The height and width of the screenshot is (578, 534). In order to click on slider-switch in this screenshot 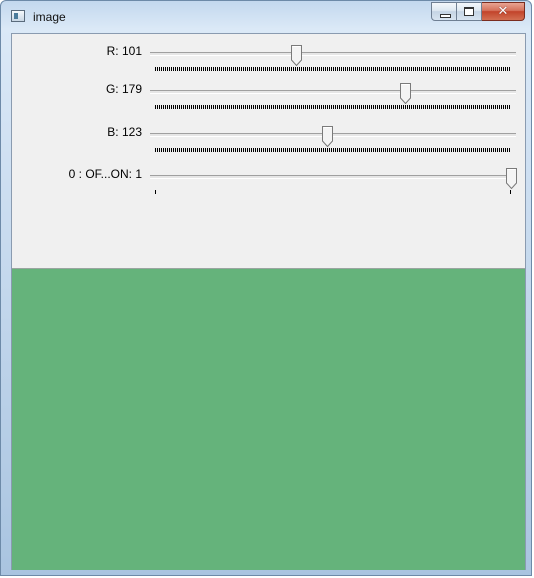, I will do `click(333, 183)`.